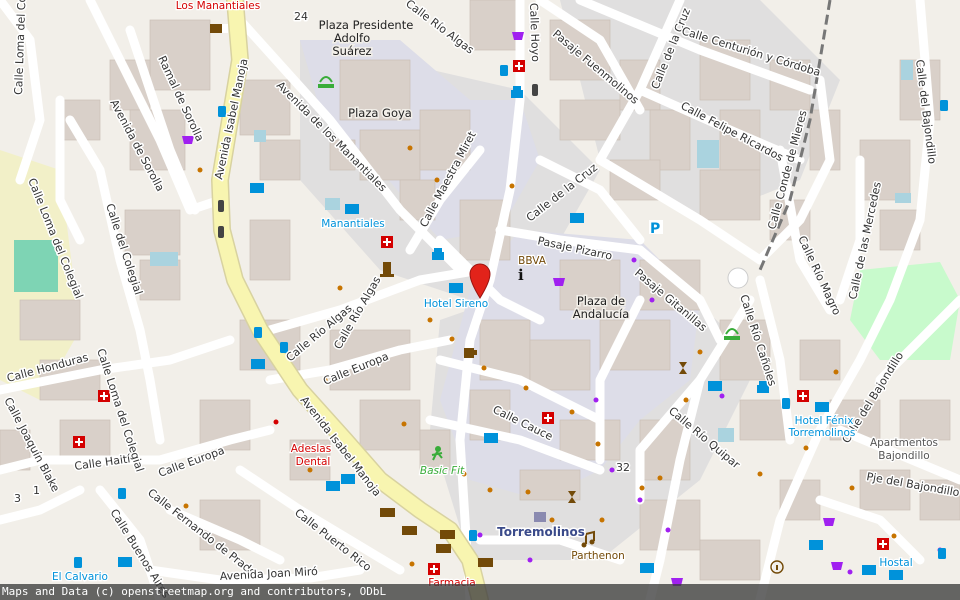 Image resolution: width=960 pixels, height=600 pixels. Describe the element at coordinates (312, 462) in the screenshot. I see `poi-label: Dental` at that location.